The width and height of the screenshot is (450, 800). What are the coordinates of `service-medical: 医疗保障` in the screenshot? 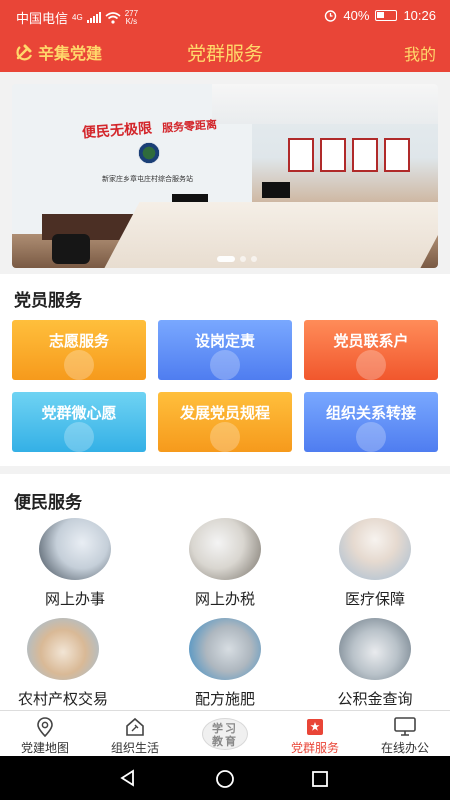 It's located at (375, 563).